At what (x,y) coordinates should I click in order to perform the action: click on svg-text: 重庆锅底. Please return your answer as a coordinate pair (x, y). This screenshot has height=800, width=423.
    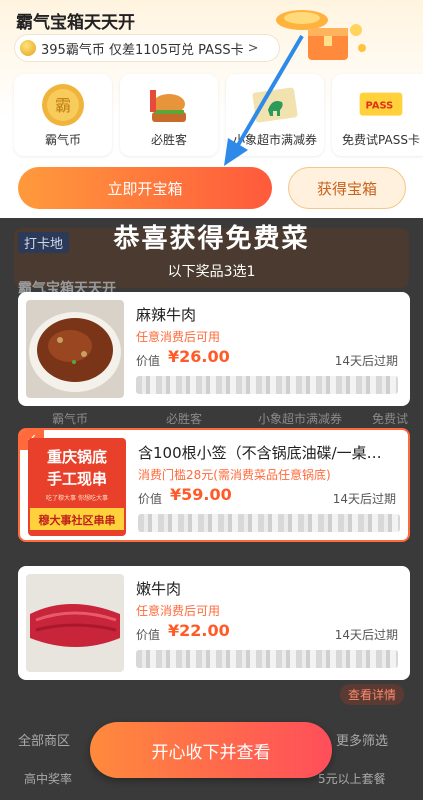
    Looking at the image, I should click on (77, 457).